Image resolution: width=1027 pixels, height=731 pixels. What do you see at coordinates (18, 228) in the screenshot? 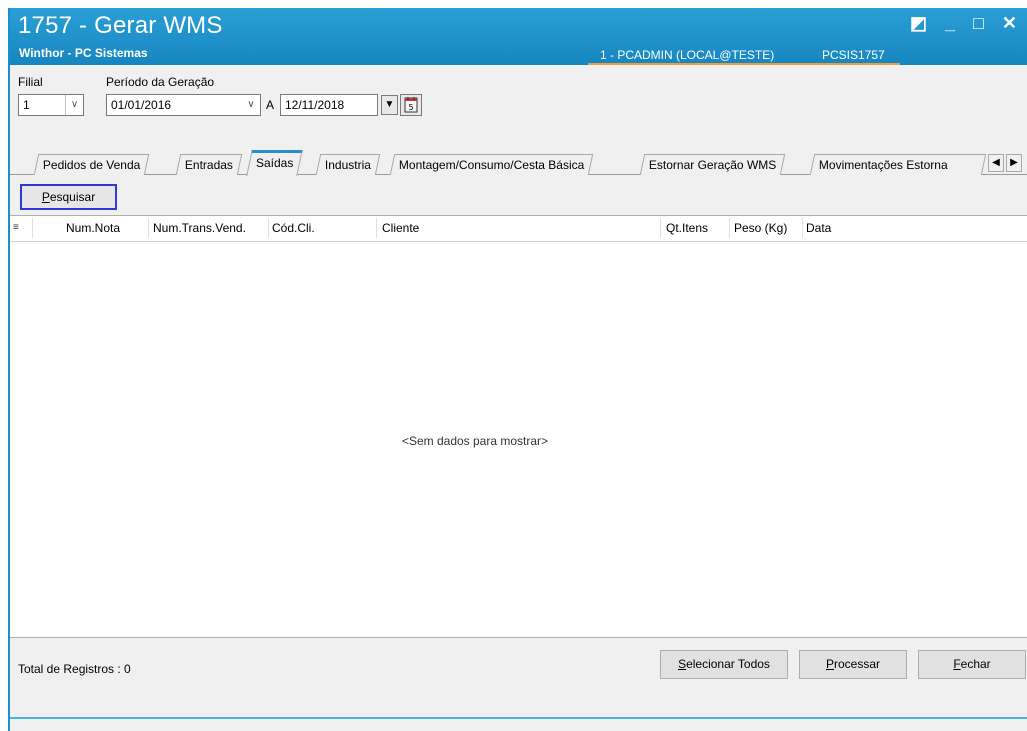
I see `column-chooser-icon: ≡` at bounding box center [18, 228].